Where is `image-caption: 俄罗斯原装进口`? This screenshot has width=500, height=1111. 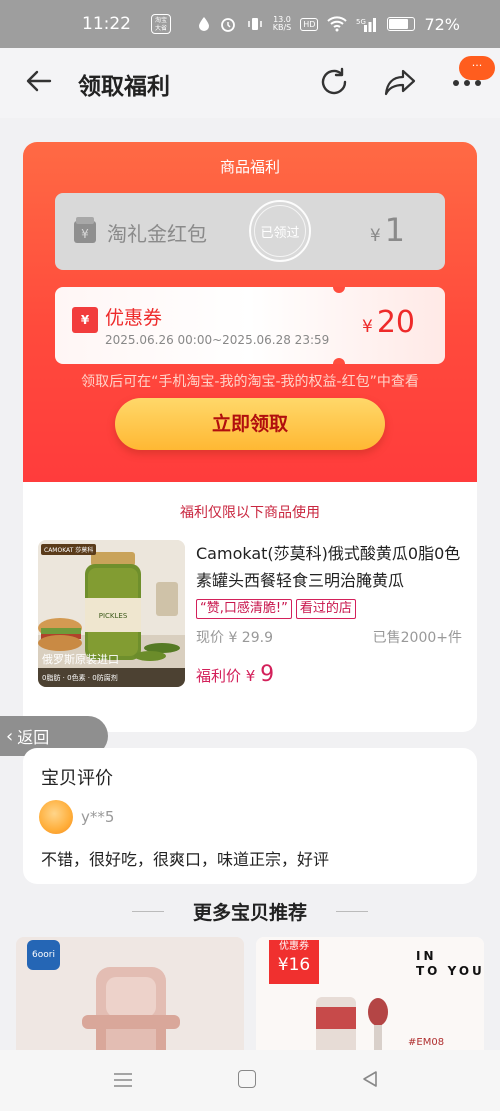 image-caption: 俄罗斯原装进口 is located at coordinates (80, 659).